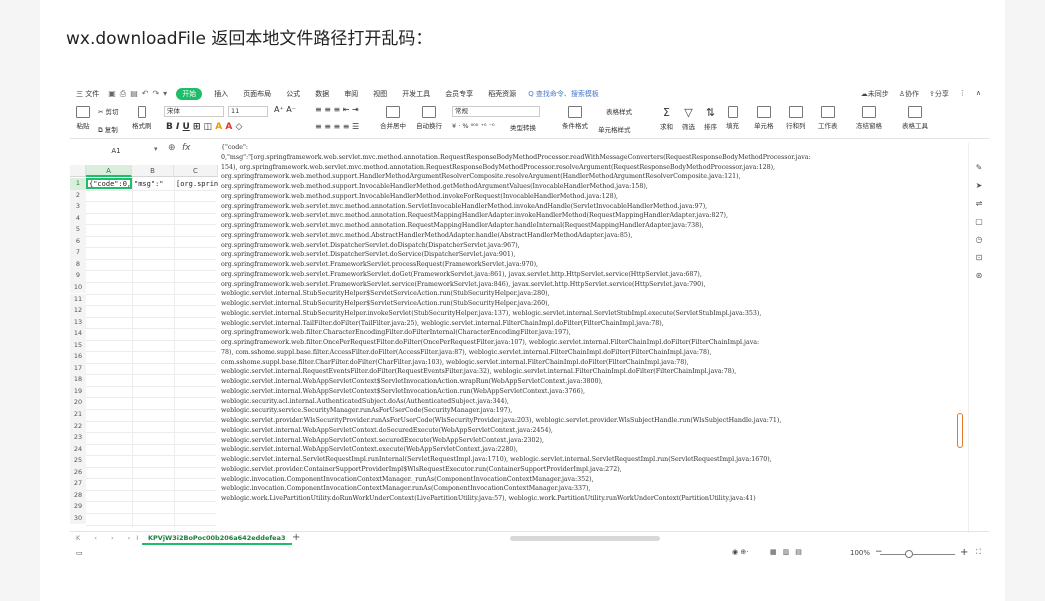 This screenshot has width=1045, height=601. Describe the element at coordinates (78, 334) in the screenshot. I see `row-header: 14` at that location.